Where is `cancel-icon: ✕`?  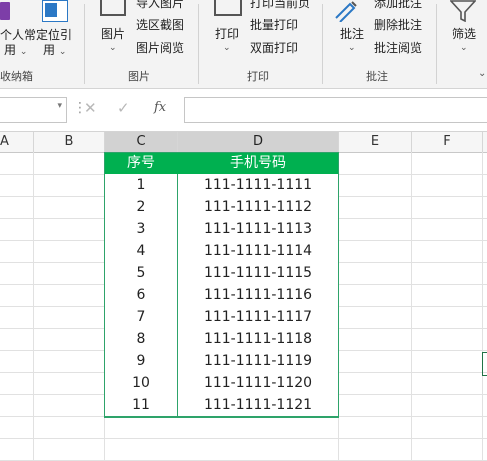
cancel-icon: ✕ is located at coordinates (90, 108).